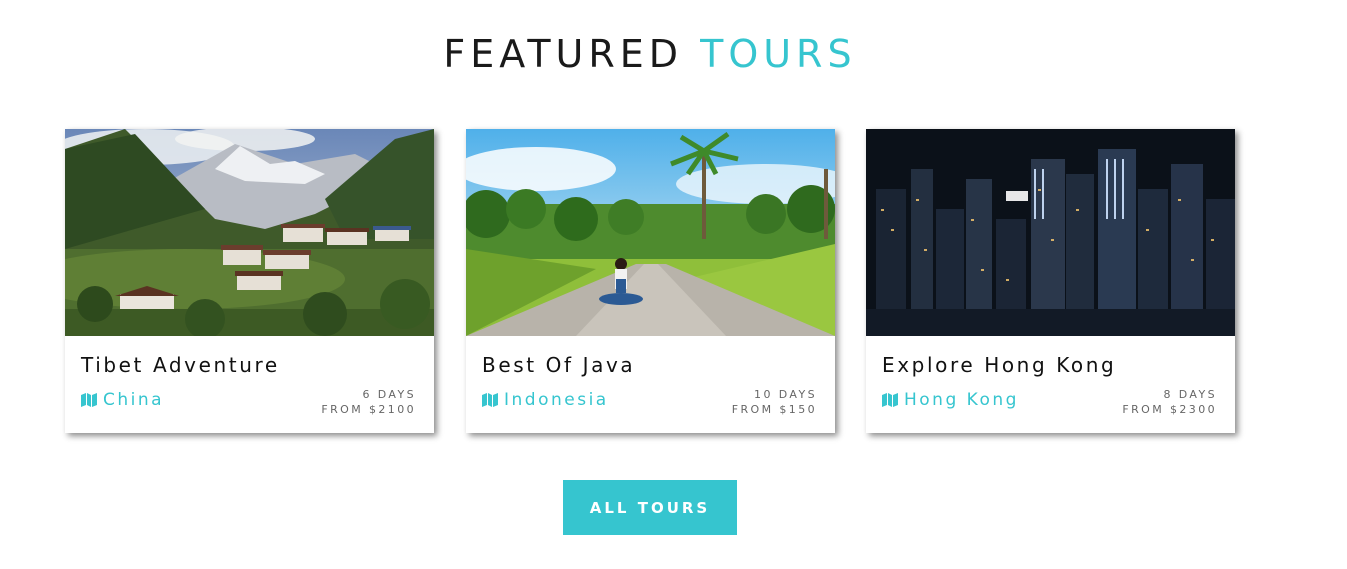  Describe the element at coordinates (774, 409) in the screenshot. I see `tour-price: FROM $150` at that location.